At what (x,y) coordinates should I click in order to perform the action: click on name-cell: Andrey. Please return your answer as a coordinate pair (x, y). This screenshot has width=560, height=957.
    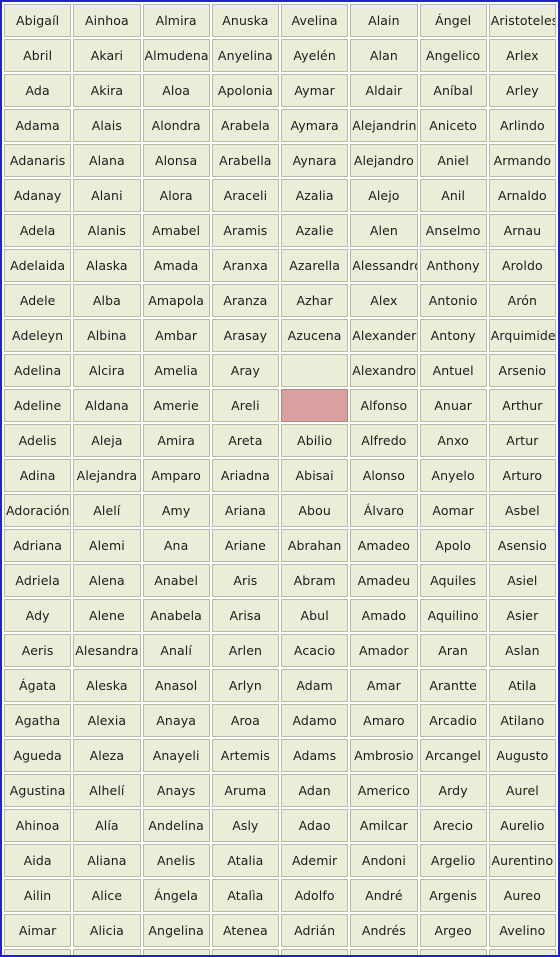
    Looking at the image, I should click on (384, 952).